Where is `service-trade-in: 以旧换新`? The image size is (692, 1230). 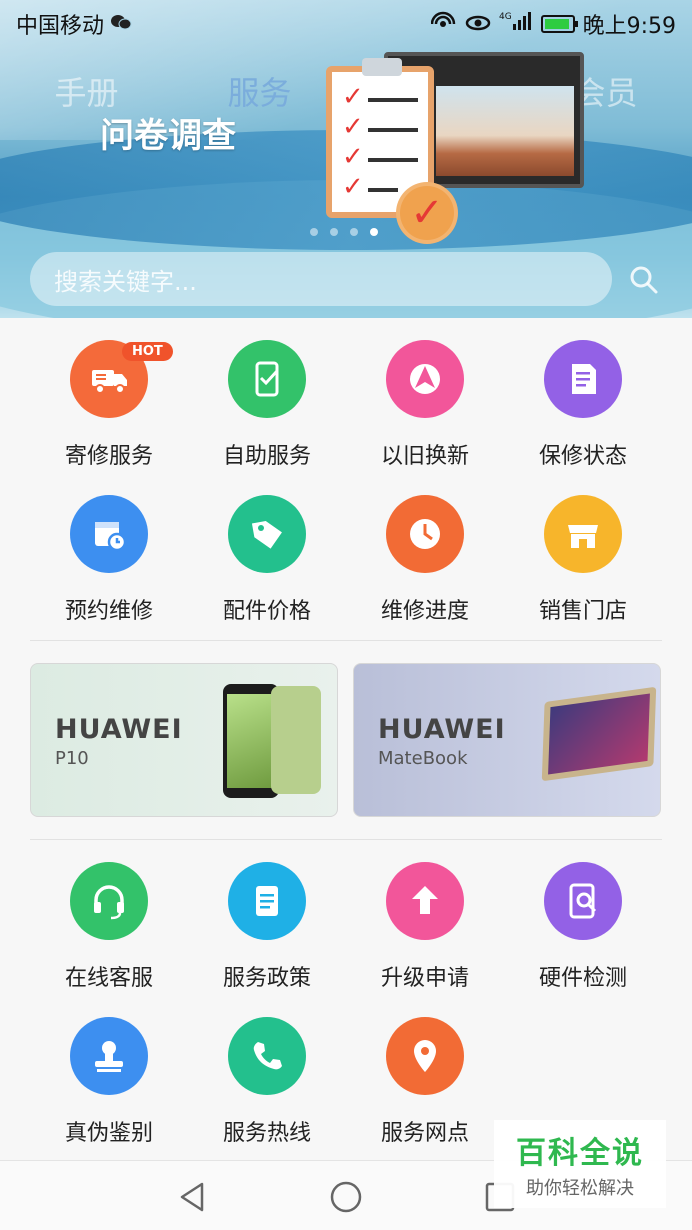
service-trade-in: 以旧换新 is located at coordinates (425, 397).